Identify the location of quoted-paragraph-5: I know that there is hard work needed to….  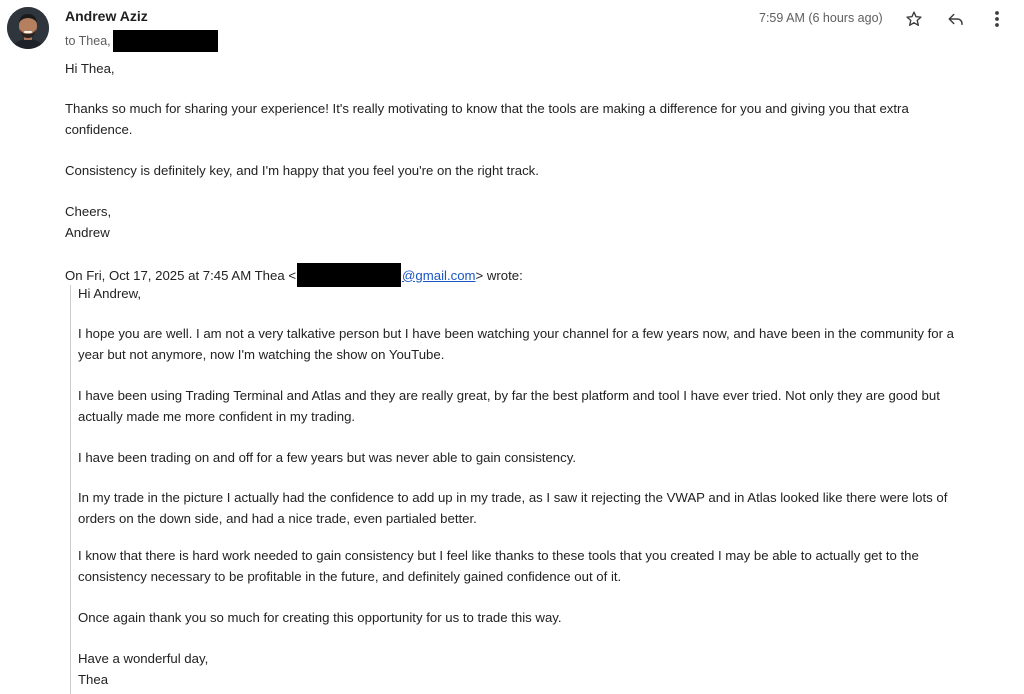
(498, 566).